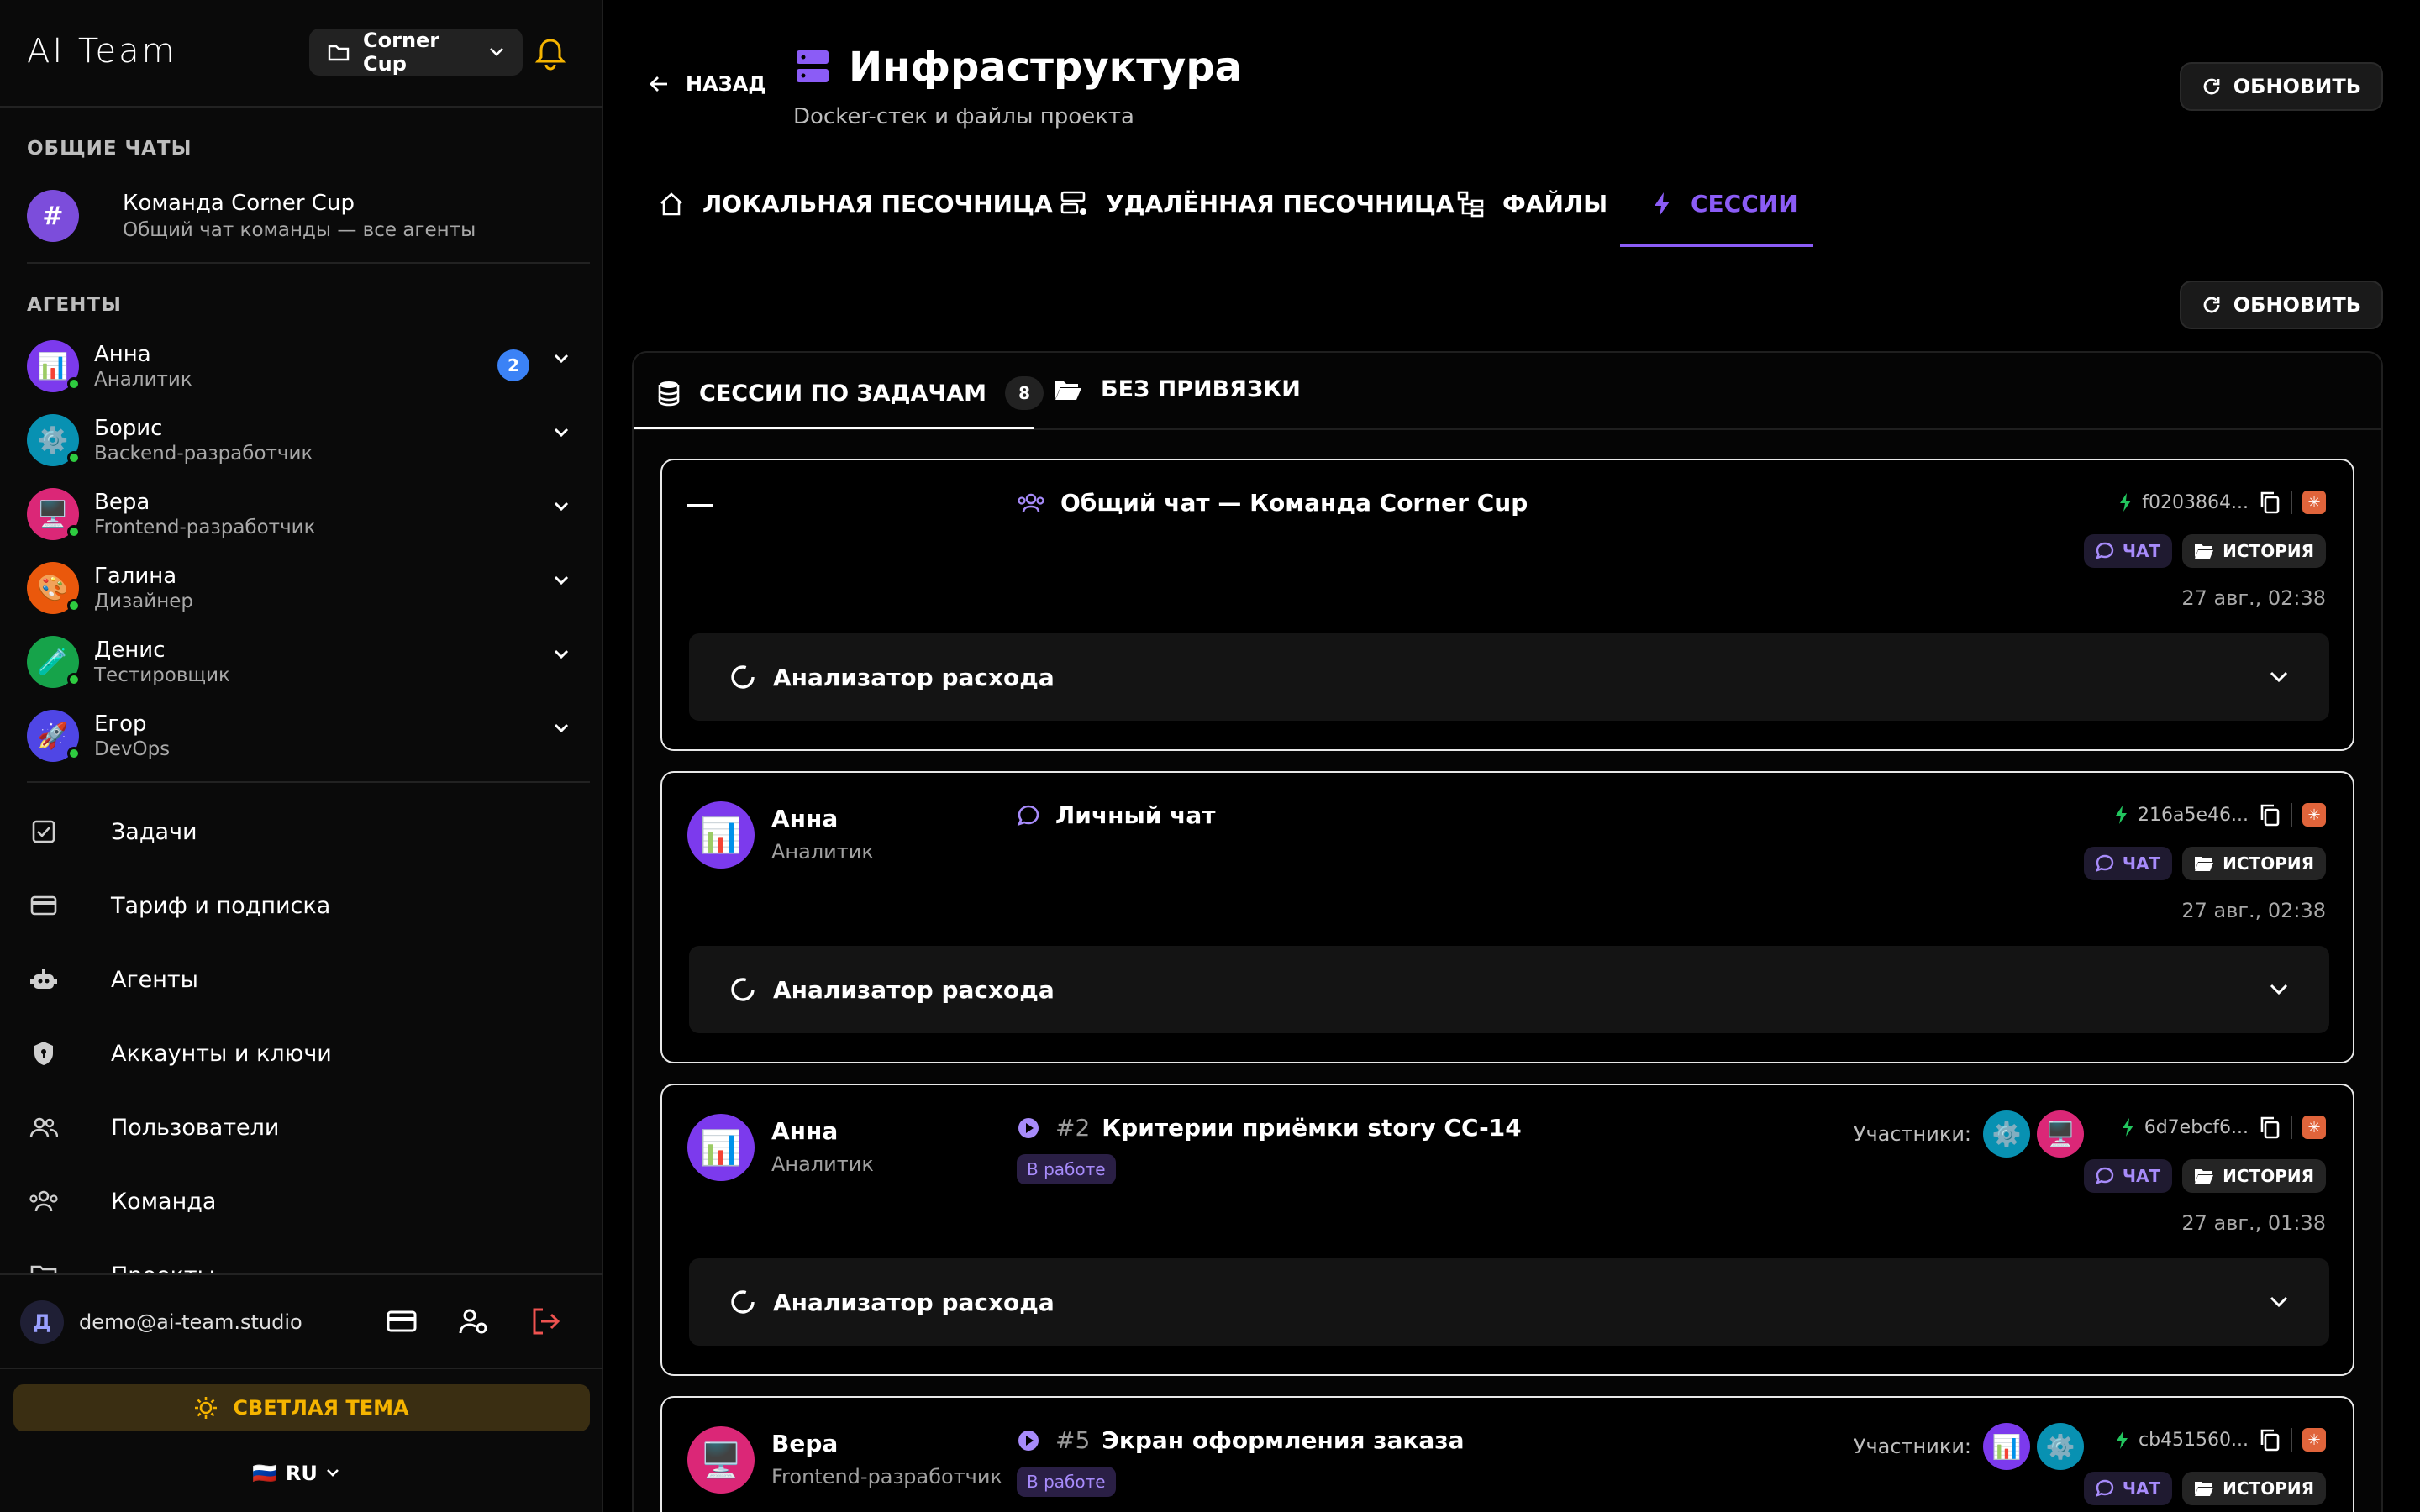 This screenshot has width=2420, height=1512. Describe the element at coordinates (154, 831) in the screenshot. I see `nav-label: Задачи` at that location.